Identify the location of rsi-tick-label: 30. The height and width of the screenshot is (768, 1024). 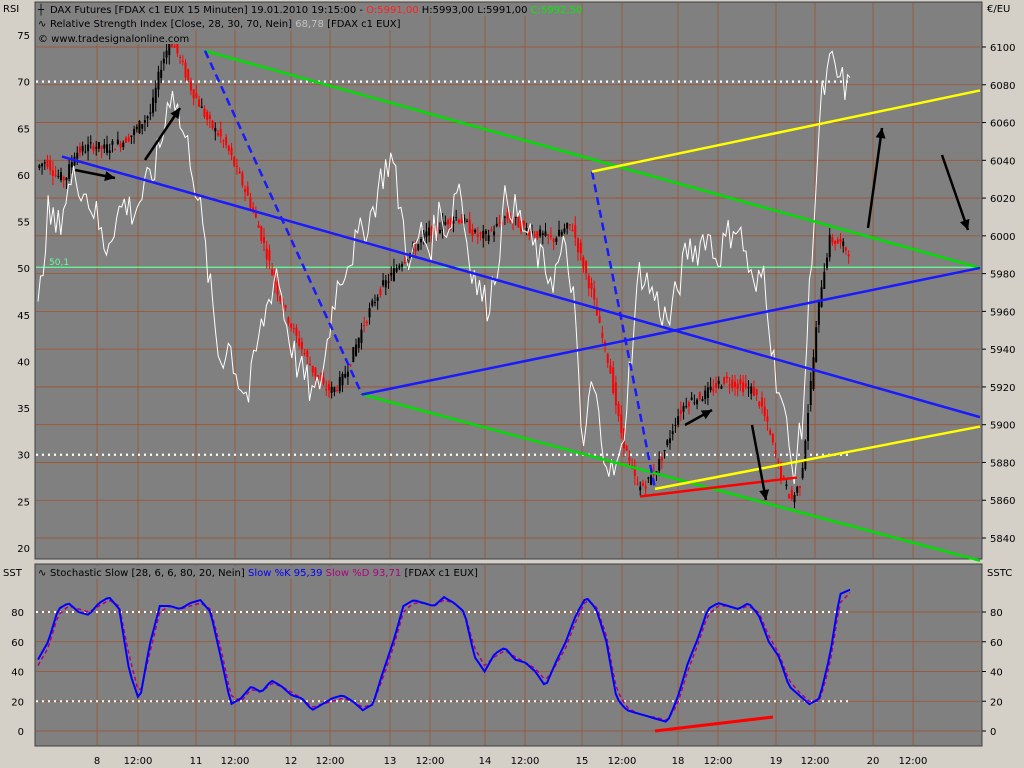
(23, 456).